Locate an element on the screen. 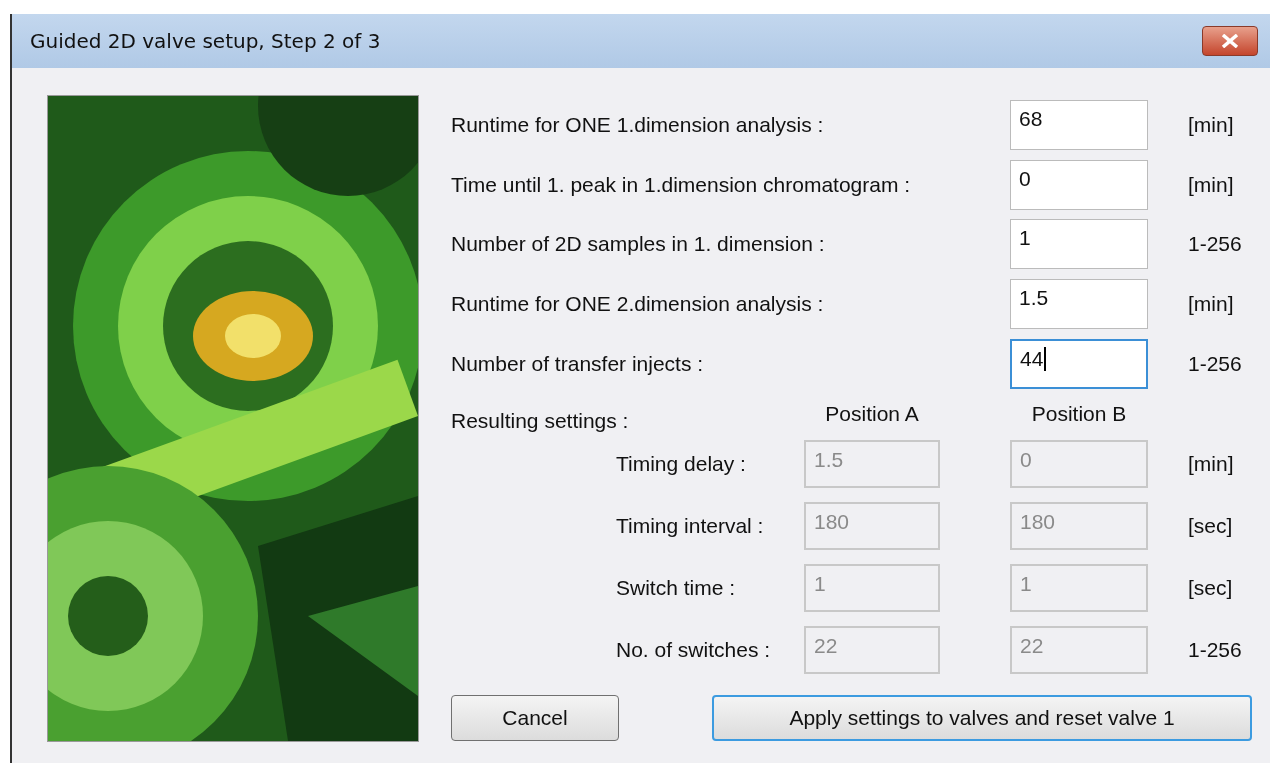 The image size is (1270, 763). close-icon is located at coordinates (1230, 41).